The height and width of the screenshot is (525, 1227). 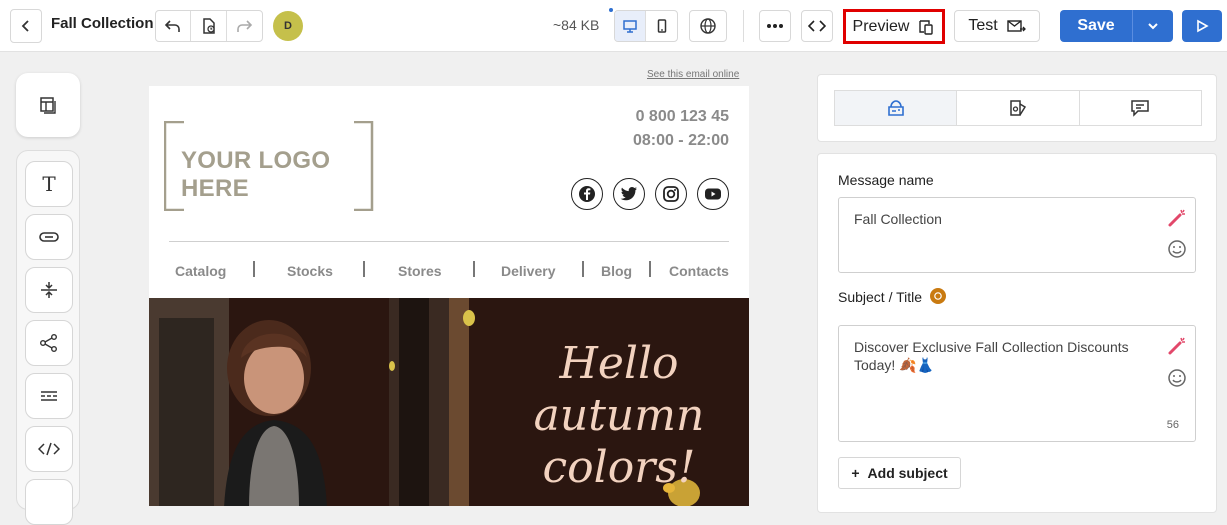 I want to click on spacer-tool-button, so click(x=49, y=290).